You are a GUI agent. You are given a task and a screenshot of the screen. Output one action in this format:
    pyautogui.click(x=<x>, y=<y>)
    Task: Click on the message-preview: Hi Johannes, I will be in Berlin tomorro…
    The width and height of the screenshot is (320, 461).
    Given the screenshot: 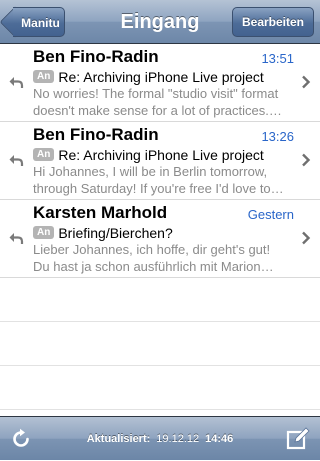 What is the action you would take?
    pyautogui.click(x=161, y=180)
    